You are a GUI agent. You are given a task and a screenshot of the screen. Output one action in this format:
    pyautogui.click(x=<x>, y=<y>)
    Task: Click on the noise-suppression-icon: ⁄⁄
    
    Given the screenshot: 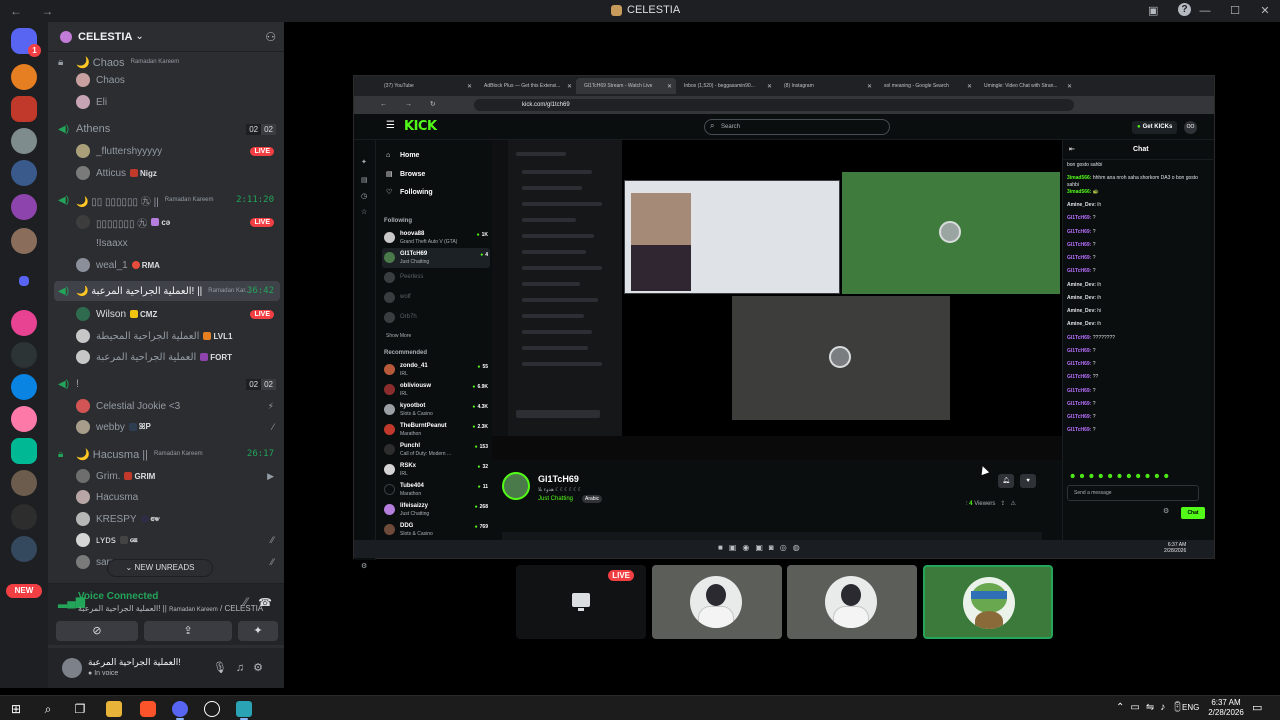 What is the action you would take?
    pyautogui.click(x=246, y=602)
    